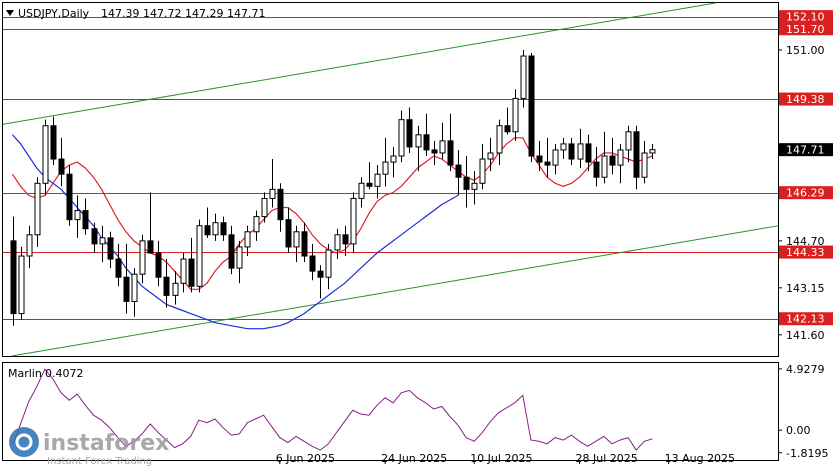 The height and width of the screenshot is (470, 837). I want to click on ohlc-readout: 147.39 147.72 147.29 147.71, so click(183, 13).